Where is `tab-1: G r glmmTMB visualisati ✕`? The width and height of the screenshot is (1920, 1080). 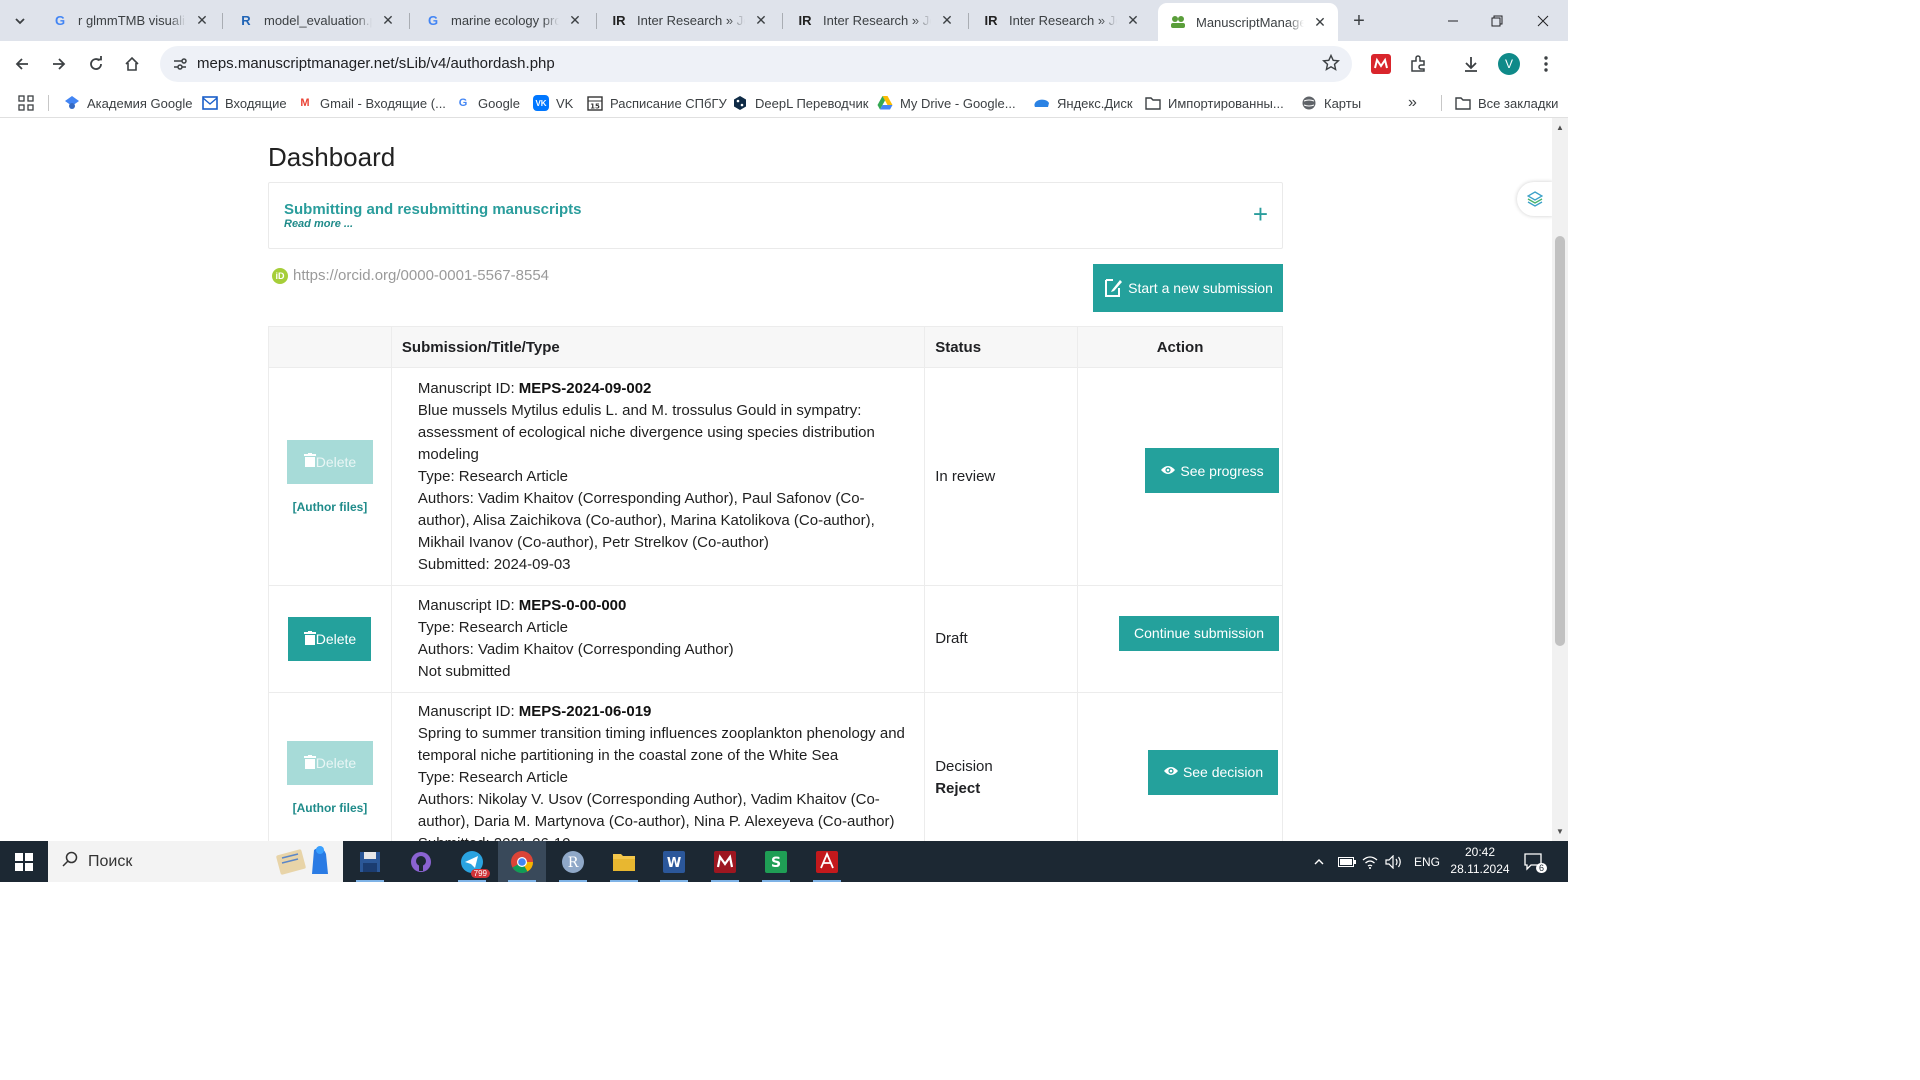
tab-1: G r glmmTMB visualisati ✕ is located at coordinates (130, 20).